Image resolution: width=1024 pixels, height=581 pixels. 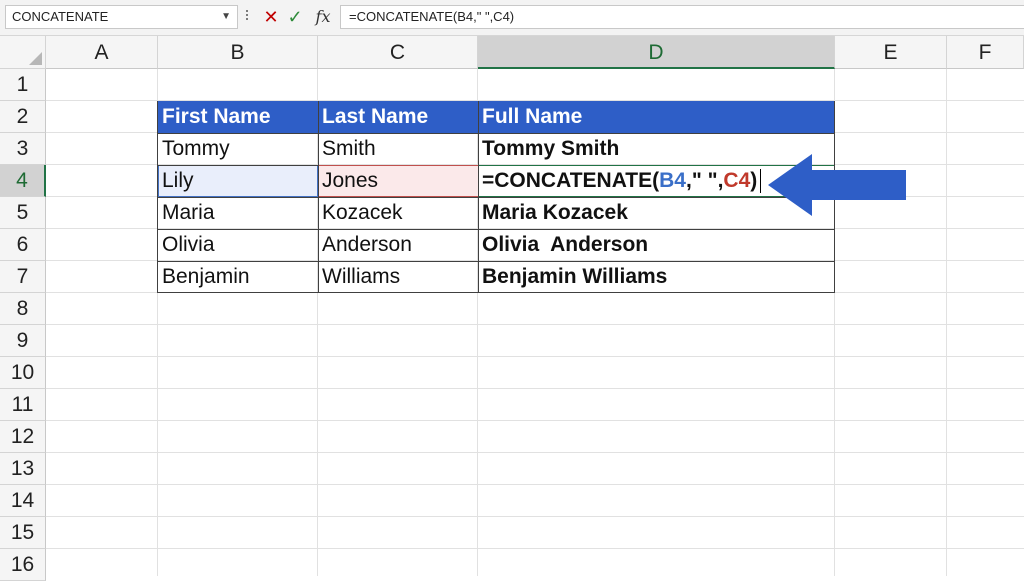 I want to click on cell-b4: Lily, so click(x=238, y=181).